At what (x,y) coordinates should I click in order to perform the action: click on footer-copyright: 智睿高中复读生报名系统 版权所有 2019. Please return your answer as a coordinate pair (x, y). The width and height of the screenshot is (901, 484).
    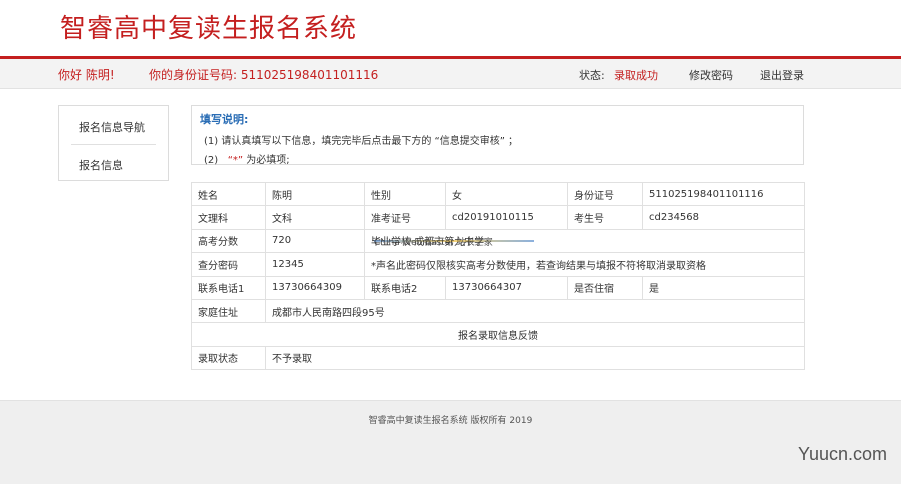
    Looking at the image, I should click on (450, 421).